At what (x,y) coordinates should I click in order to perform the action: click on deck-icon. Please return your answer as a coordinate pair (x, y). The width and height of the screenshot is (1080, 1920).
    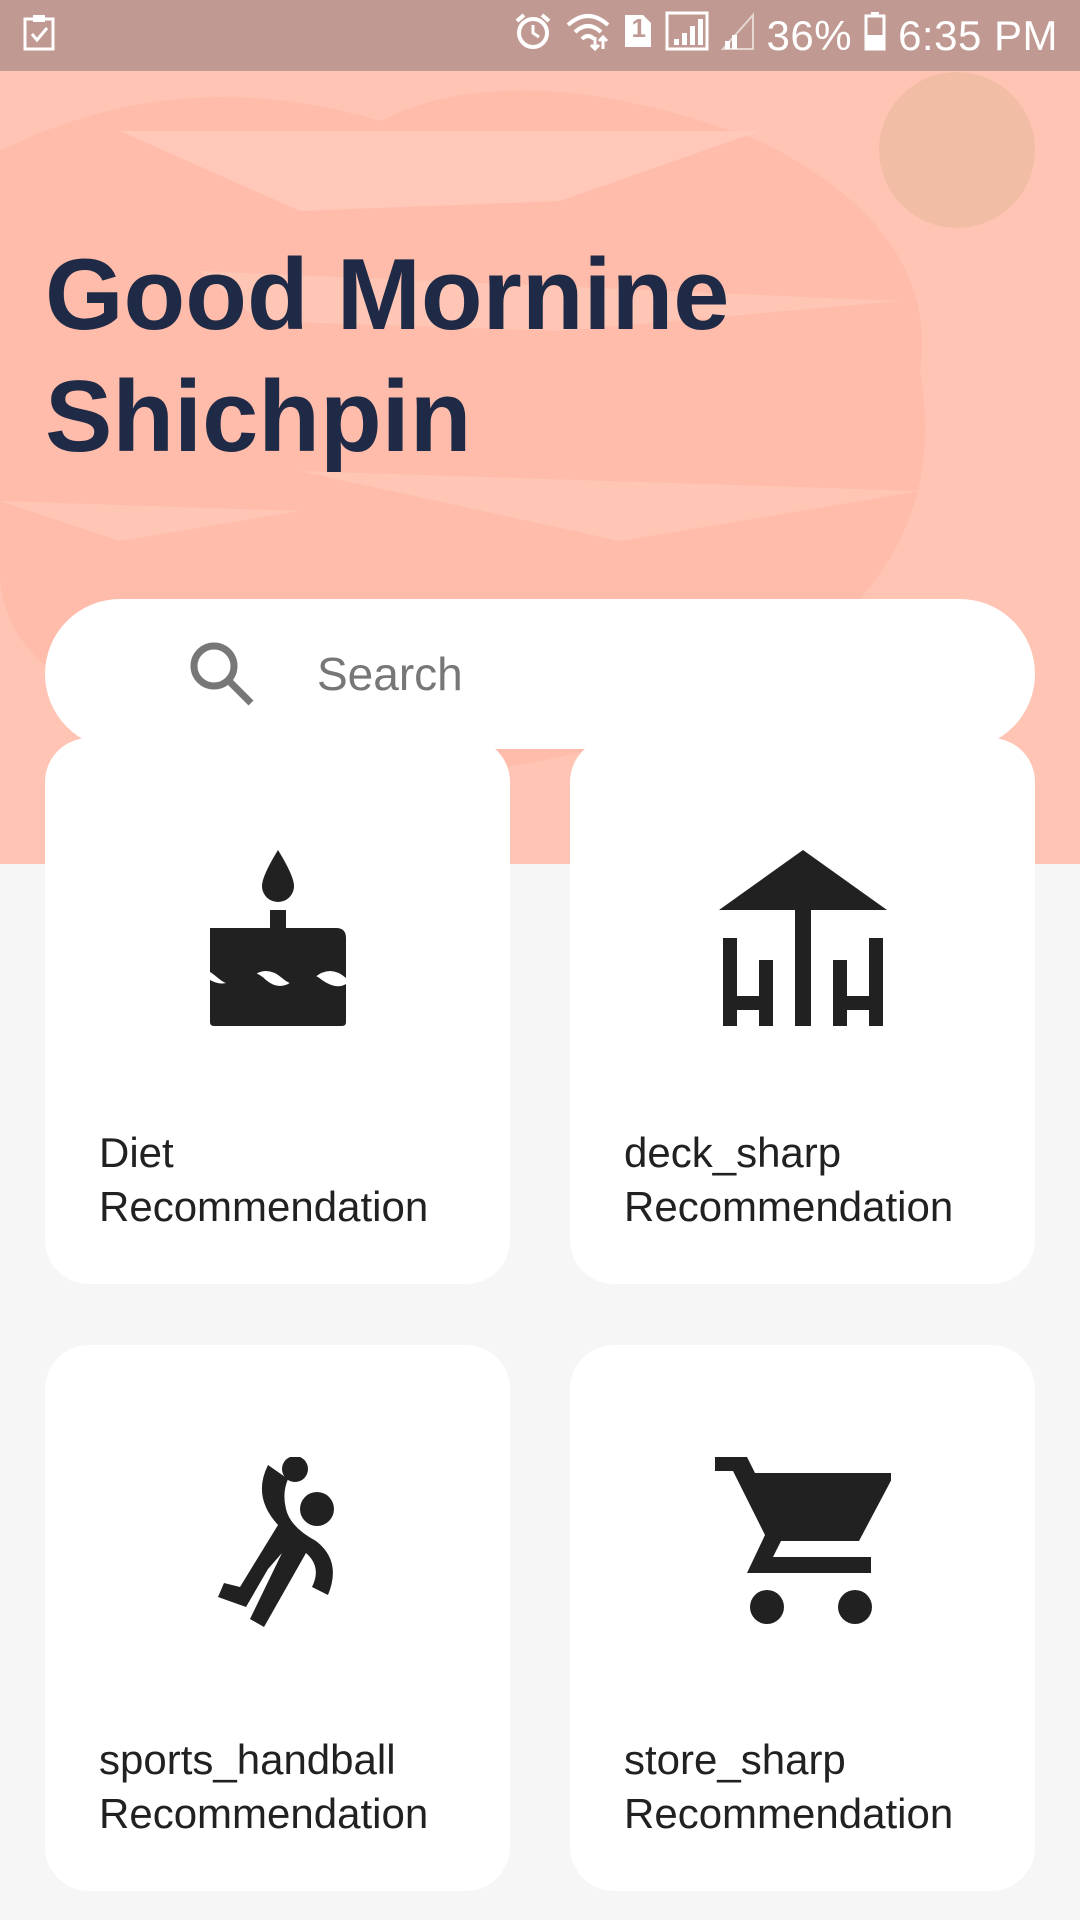
    Looking at the image, I should click on (803, 938).